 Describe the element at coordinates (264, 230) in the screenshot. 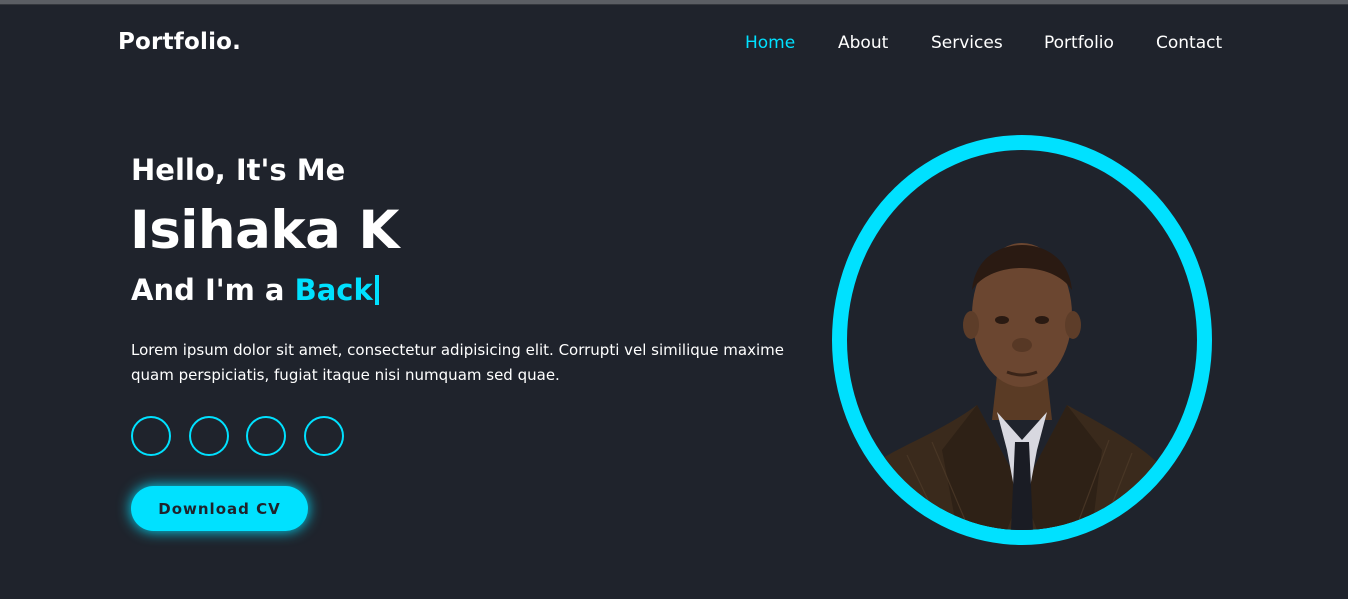

I see `hero-name: Isihaka K` at that location.